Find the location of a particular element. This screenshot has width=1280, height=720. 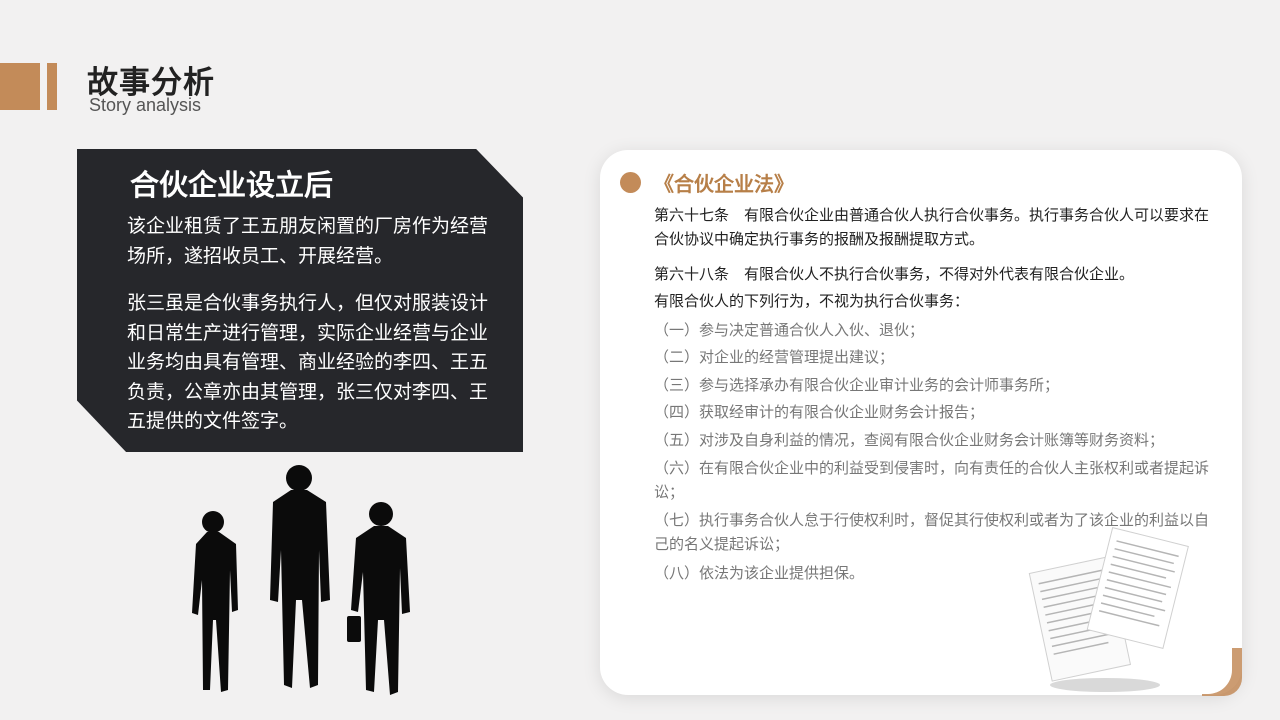

people-silhouette-icon is located at coordinates (301, 580).